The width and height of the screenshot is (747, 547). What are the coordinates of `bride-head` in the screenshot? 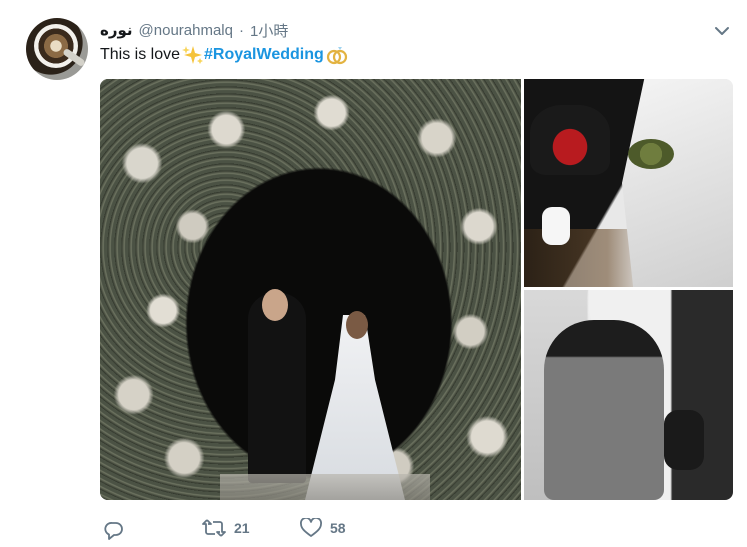 It's located at (357, 325).